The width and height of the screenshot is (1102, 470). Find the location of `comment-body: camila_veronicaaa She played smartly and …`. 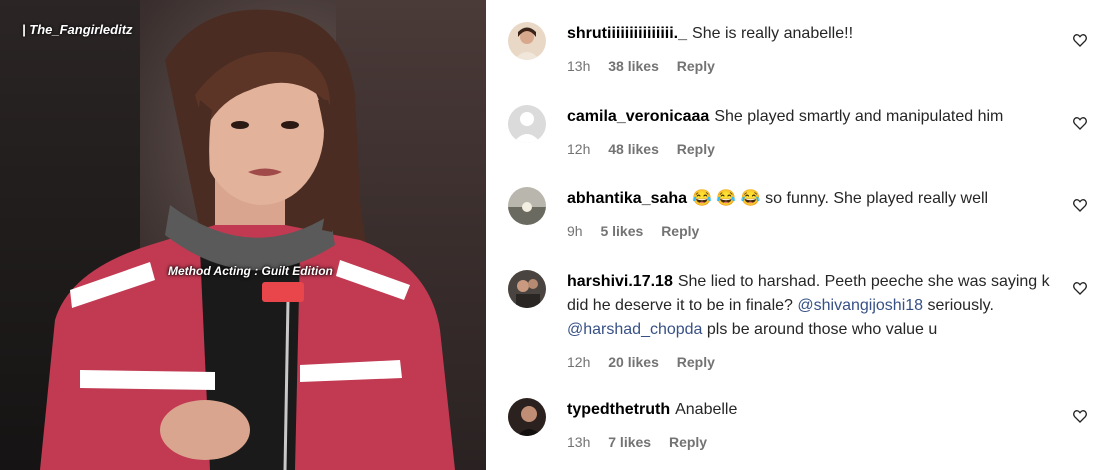

comment-body: camila_veronicaaa She played smartly and … is located at coordinates (812, 133).